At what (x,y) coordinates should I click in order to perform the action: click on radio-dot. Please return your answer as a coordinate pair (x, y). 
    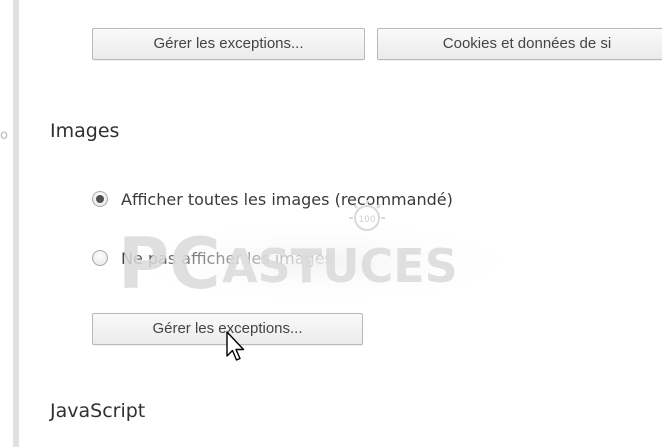
    Looking at the image, I should click on (100, 199).